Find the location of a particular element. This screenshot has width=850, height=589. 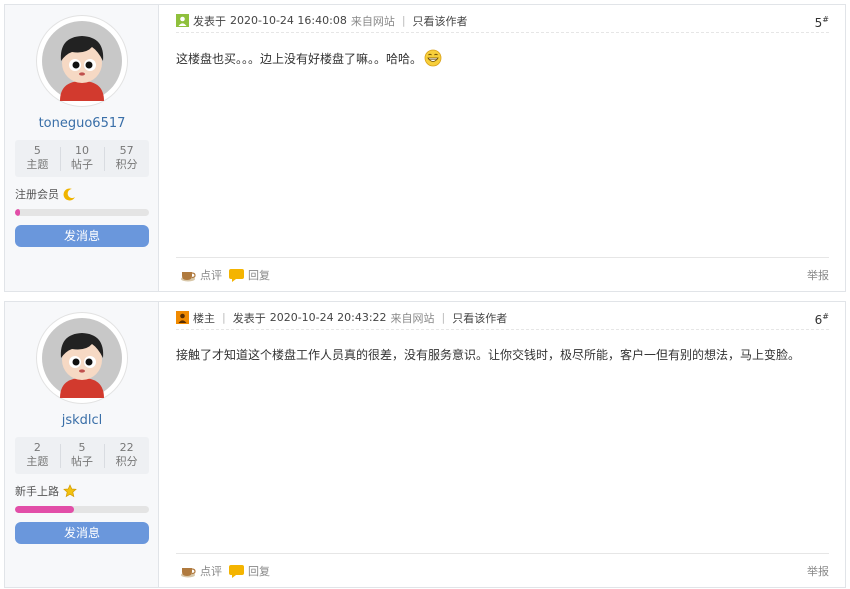

online-user-icon is located at coordinates (182, 20).